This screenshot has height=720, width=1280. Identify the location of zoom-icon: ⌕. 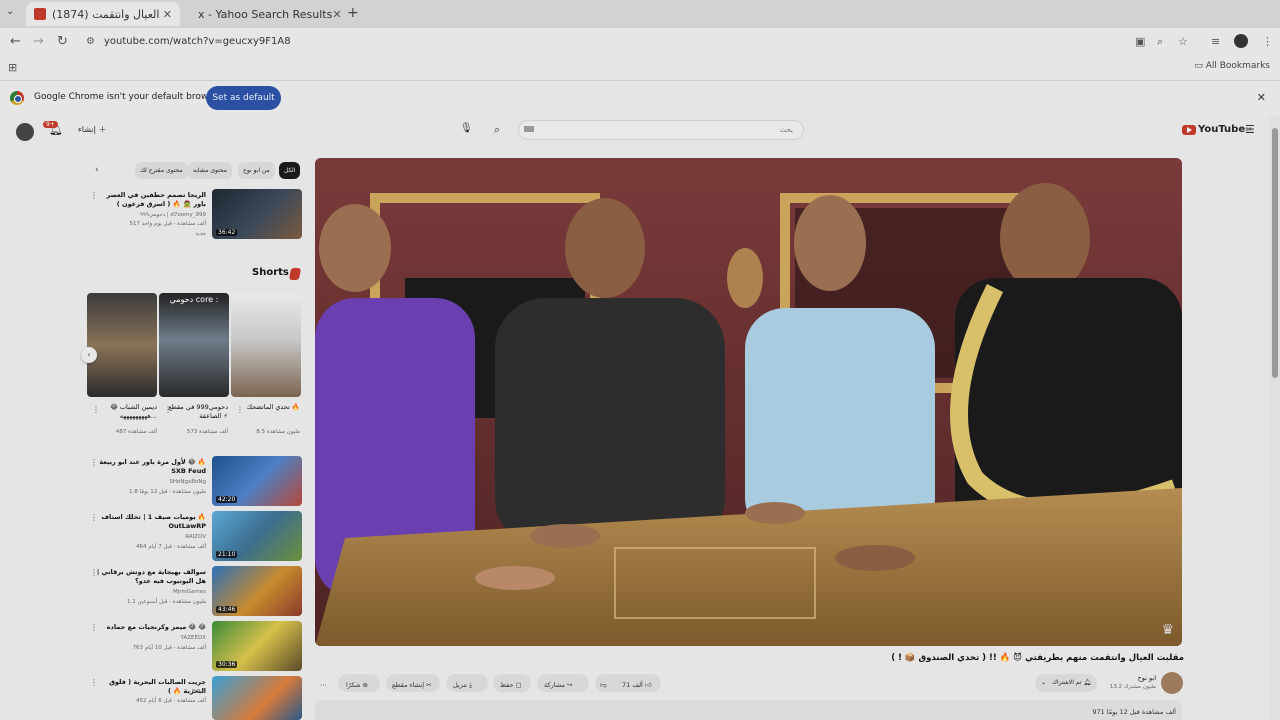
(1160, 42).